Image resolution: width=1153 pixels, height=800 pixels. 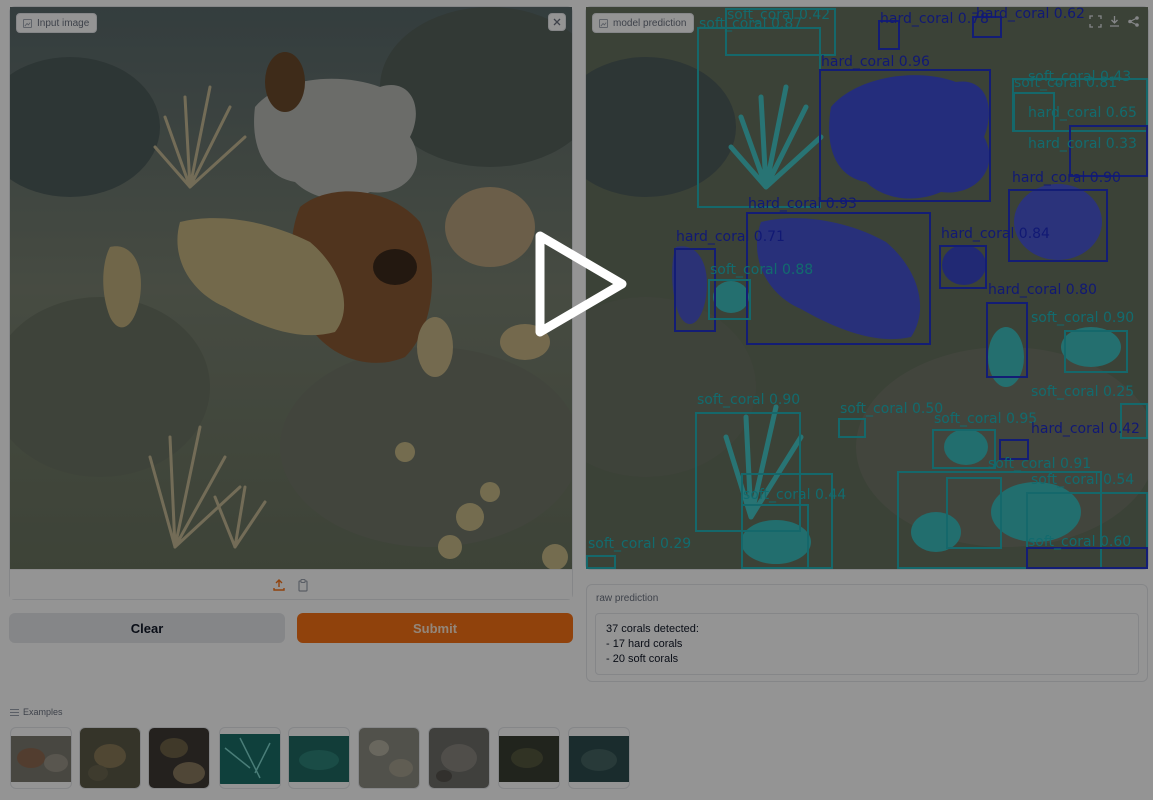 I want to click on detection-label: soft_coral 0.50, so click(x=892, y=409).